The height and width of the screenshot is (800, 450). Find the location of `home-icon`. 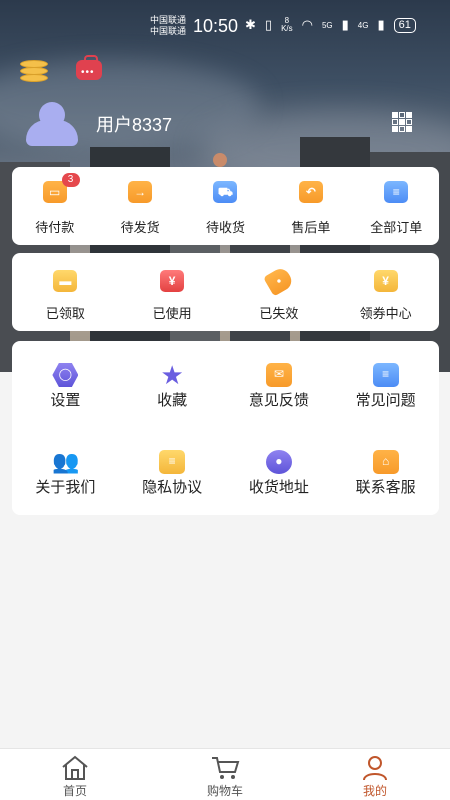

home-icon is located at coordinates (75, 767).